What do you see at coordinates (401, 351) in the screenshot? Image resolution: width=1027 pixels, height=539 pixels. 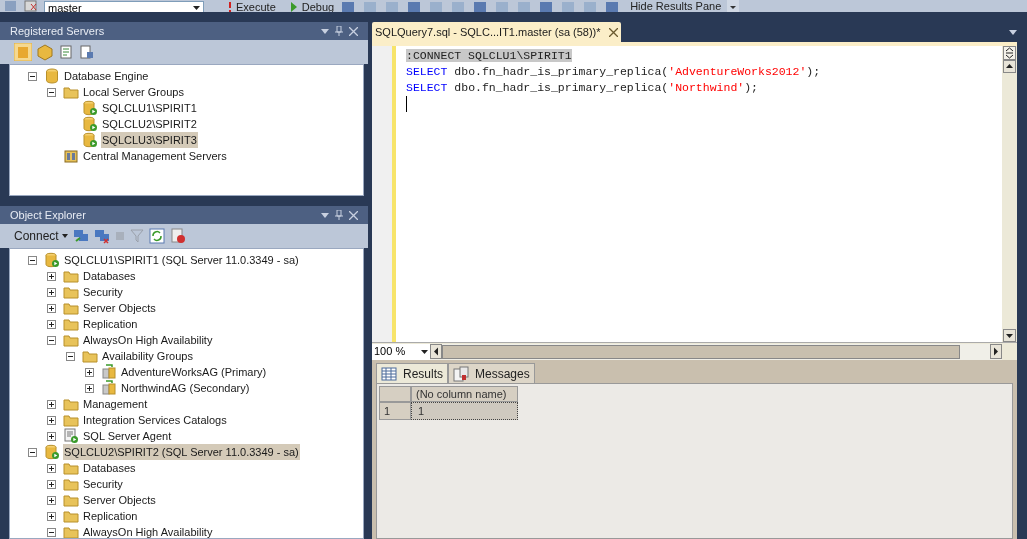 I see `zoom-dropdown: 100 %` at bounding box center [401, 351].